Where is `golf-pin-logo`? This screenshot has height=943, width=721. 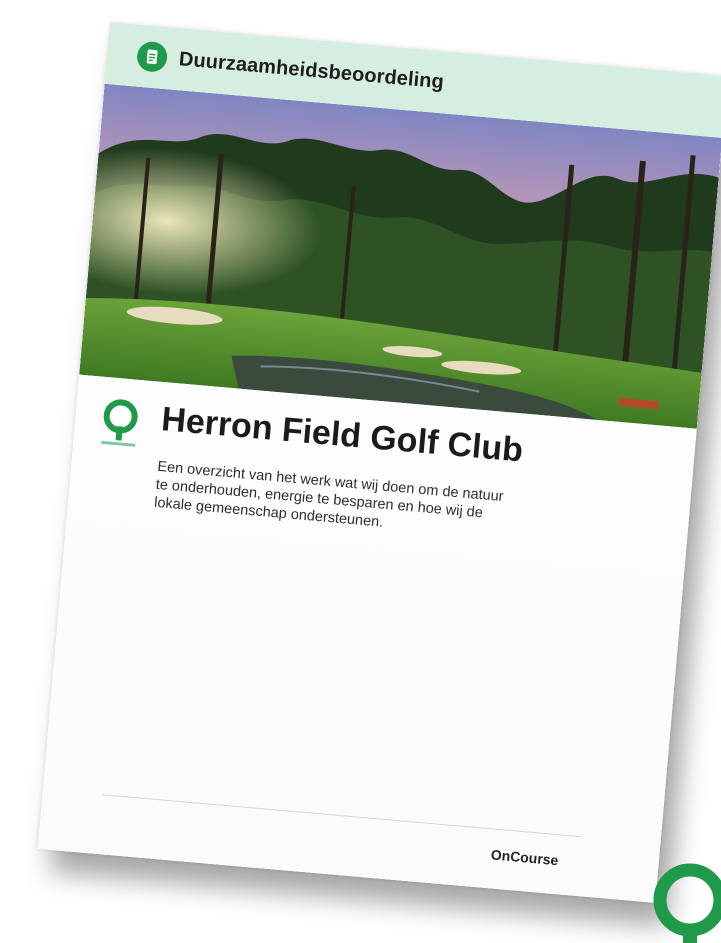 golf-pin-logo is located at coordinates (119, 423).